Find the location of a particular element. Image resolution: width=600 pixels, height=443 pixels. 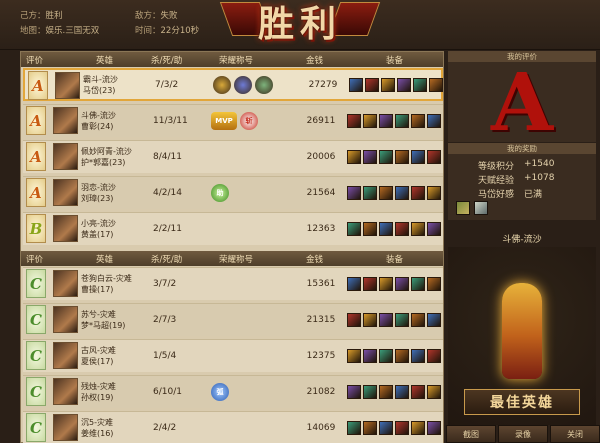

grade-badge: A is located at coordinates (36, 192).